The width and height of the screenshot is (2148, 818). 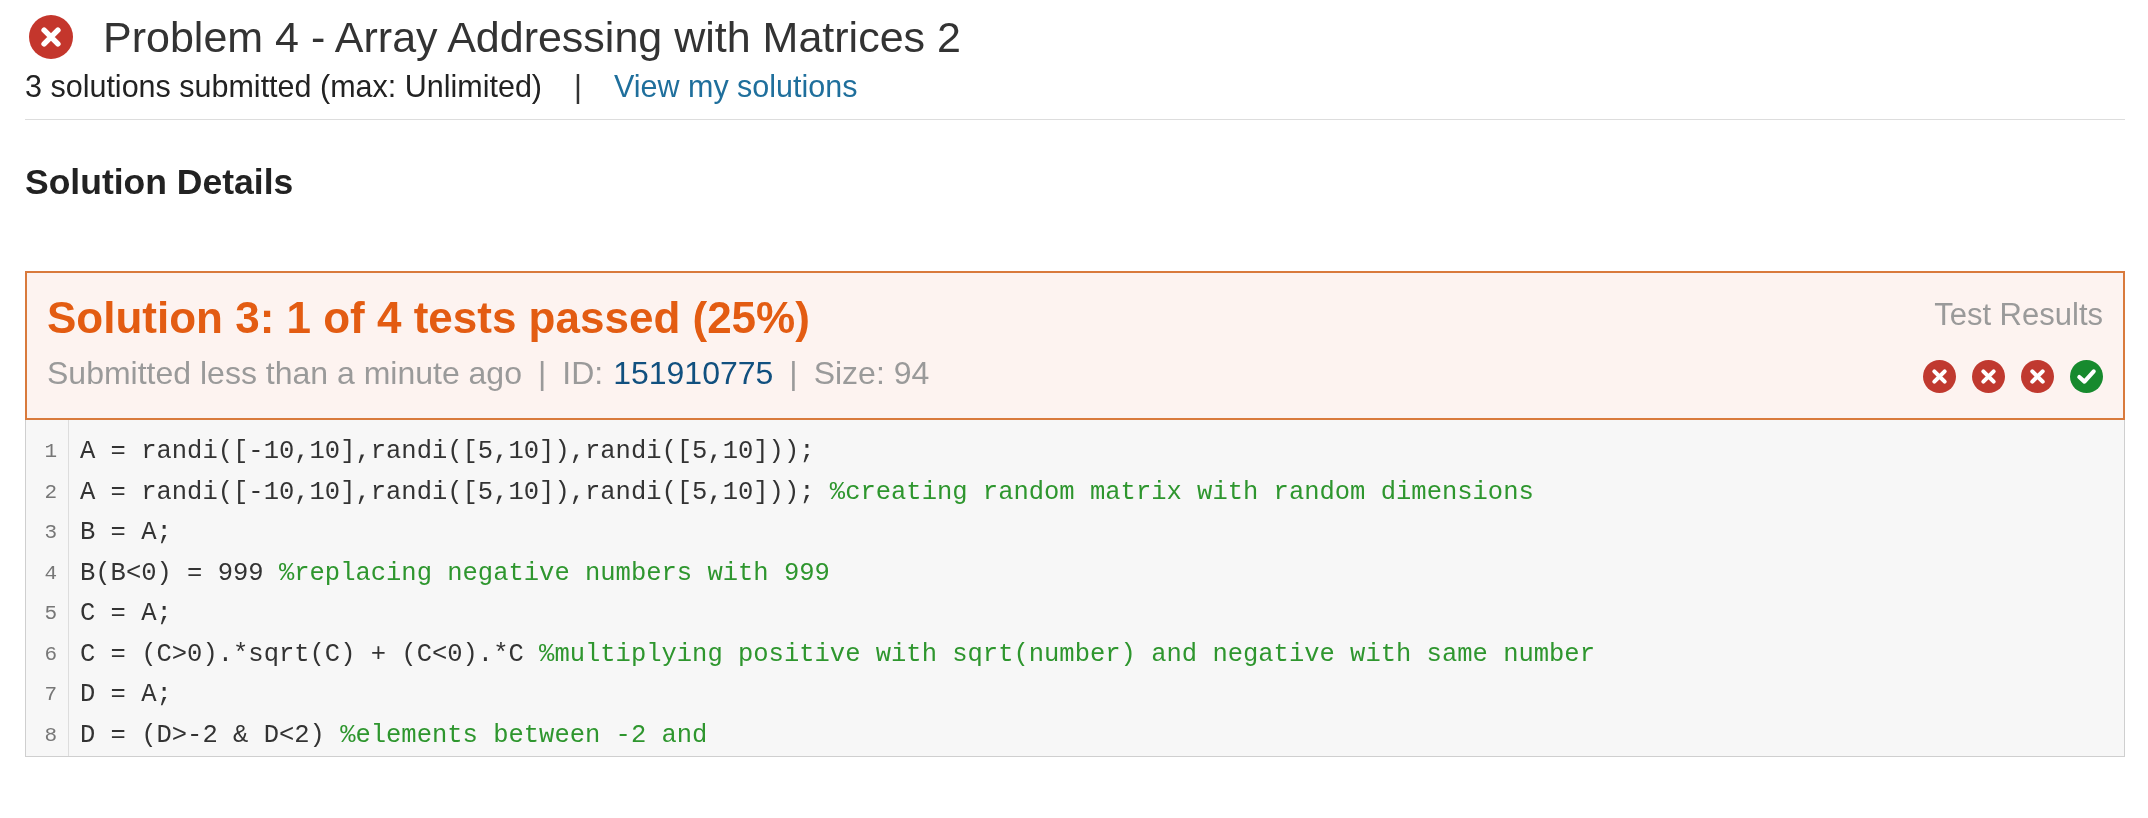 I want to click on line-number: 7, so click(x=50, y=695).